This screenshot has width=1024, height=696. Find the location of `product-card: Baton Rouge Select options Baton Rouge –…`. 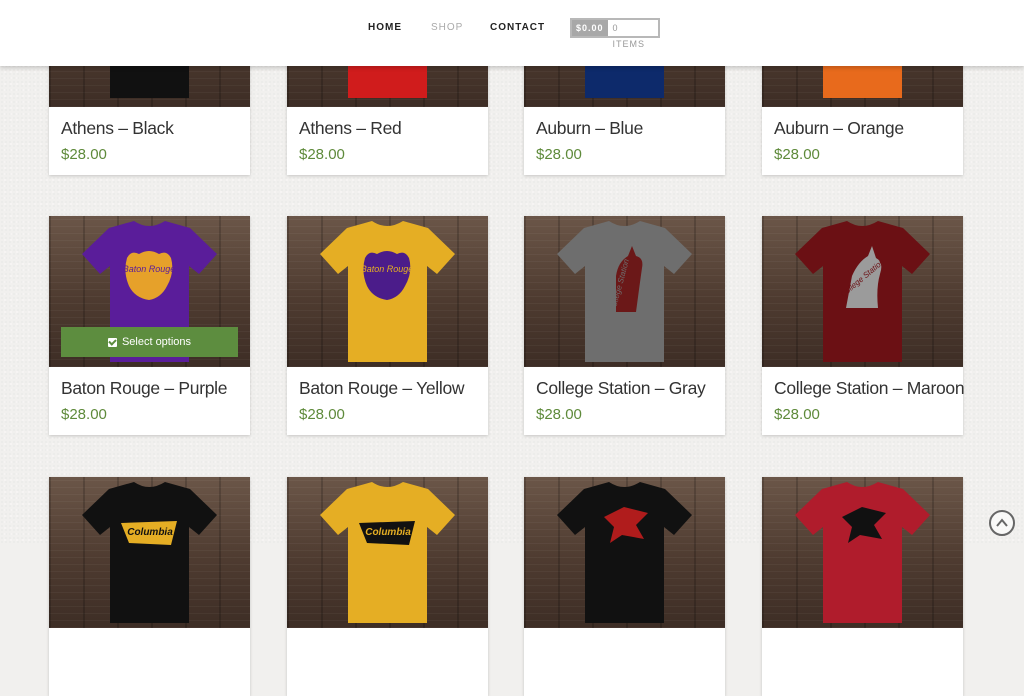

product-card: Baton Rouge Select options Baton Rouge –… is located at coordinates (149, 325).